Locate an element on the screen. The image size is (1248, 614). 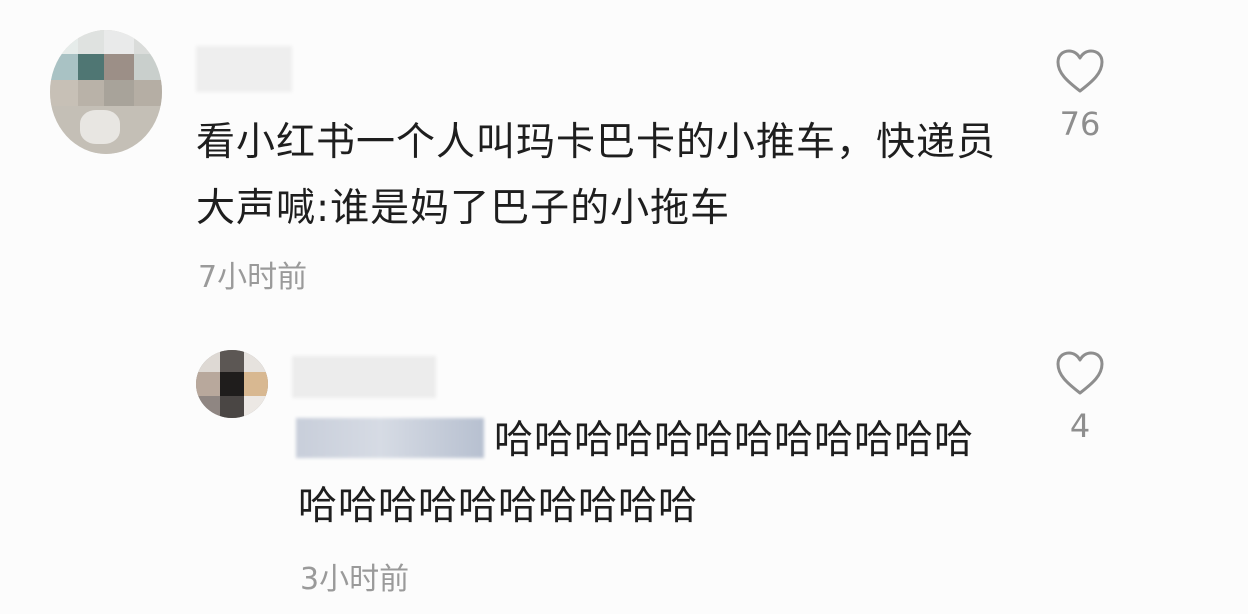
comment-text: 看小红书一个人叫玛卡巴卡的小推车，快递员大声喊:谁是妈了巴子的小拖车 is located at coordinates (596, 175).